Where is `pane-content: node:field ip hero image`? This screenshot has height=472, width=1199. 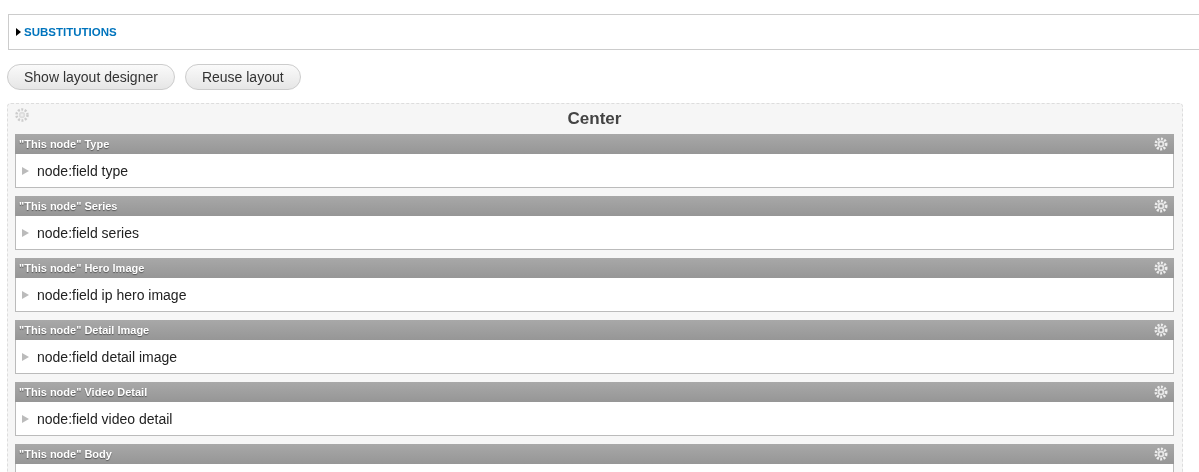 pane-content: node:field ip hero image is located at coordinates (112, 294).